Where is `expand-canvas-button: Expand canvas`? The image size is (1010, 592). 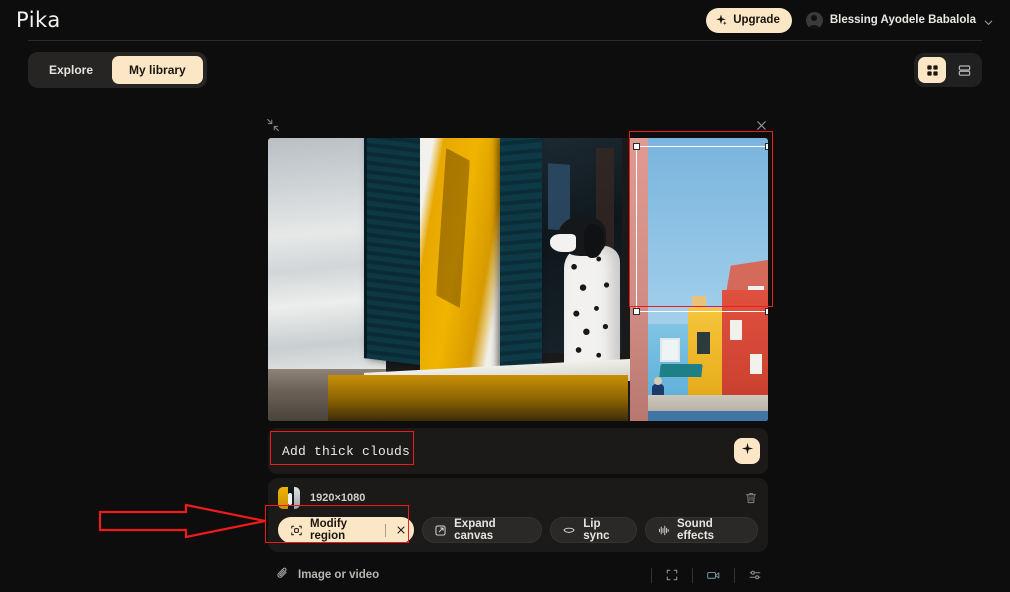
expand-canvas-button: Expand canvas is located at coordinates (482, 530).